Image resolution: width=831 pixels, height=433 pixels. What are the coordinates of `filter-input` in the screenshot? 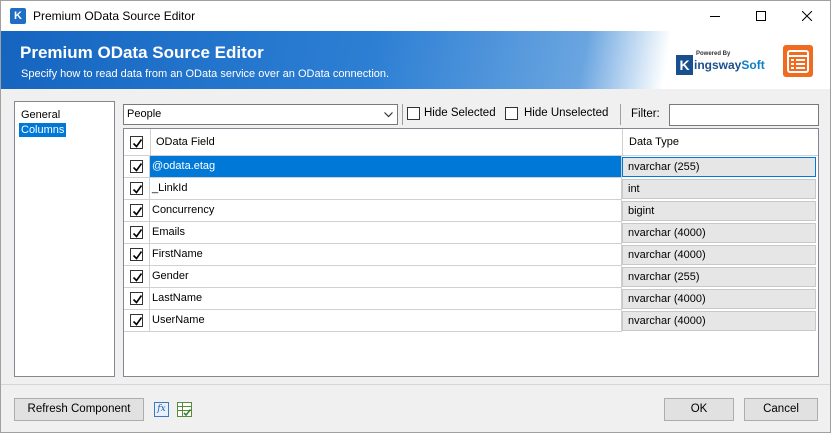 It's located at (744, 115).